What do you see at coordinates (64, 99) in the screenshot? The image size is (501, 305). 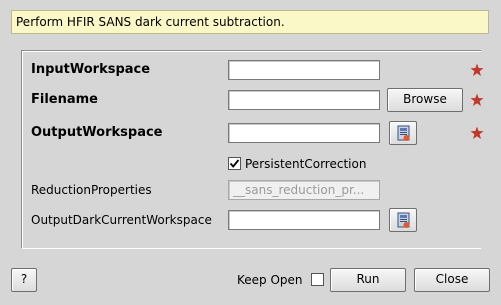 I see `filename-label: Filename` at bounding box center [64, 99].